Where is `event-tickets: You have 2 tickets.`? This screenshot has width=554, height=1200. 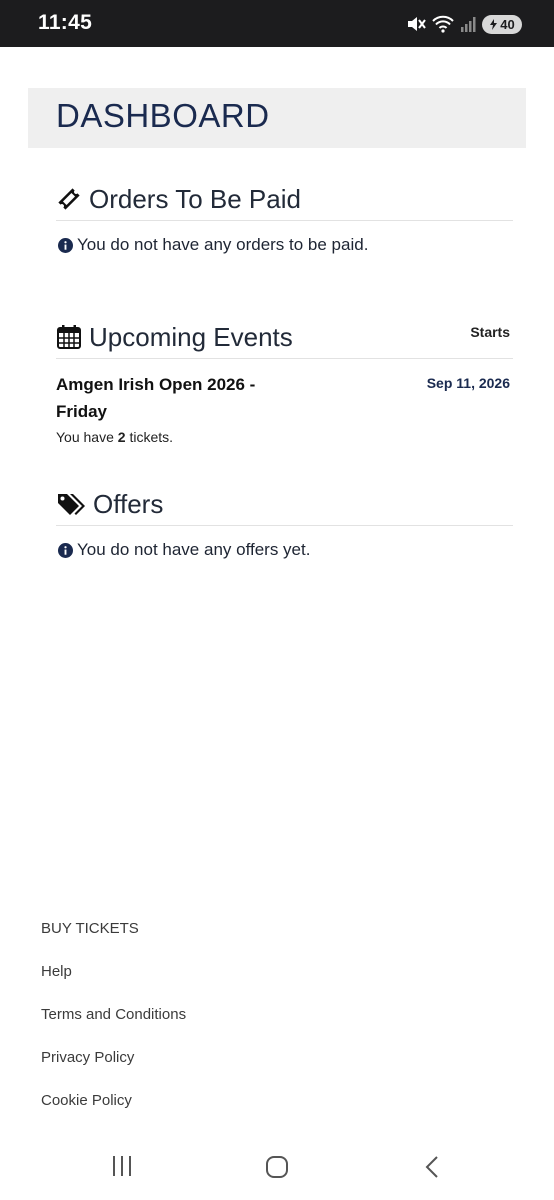 event-tickets: You have 2 tickets. is located at coordinates (284, 437).